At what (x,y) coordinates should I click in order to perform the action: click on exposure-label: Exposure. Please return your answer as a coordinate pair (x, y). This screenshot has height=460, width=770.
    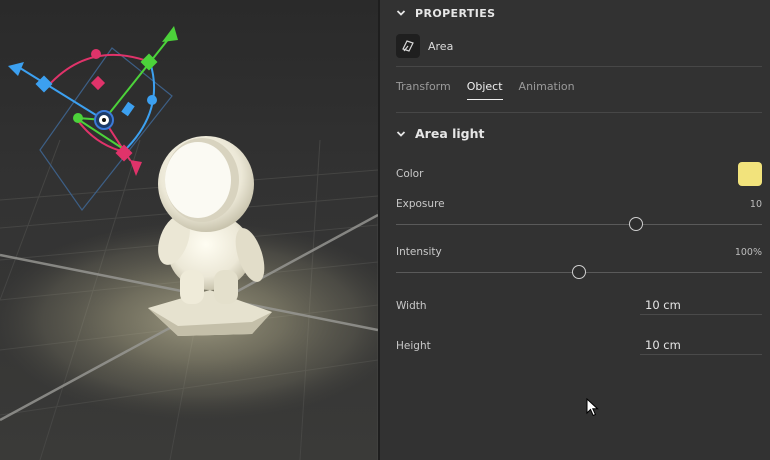
    Looking at the image, I should click on (420, 204).